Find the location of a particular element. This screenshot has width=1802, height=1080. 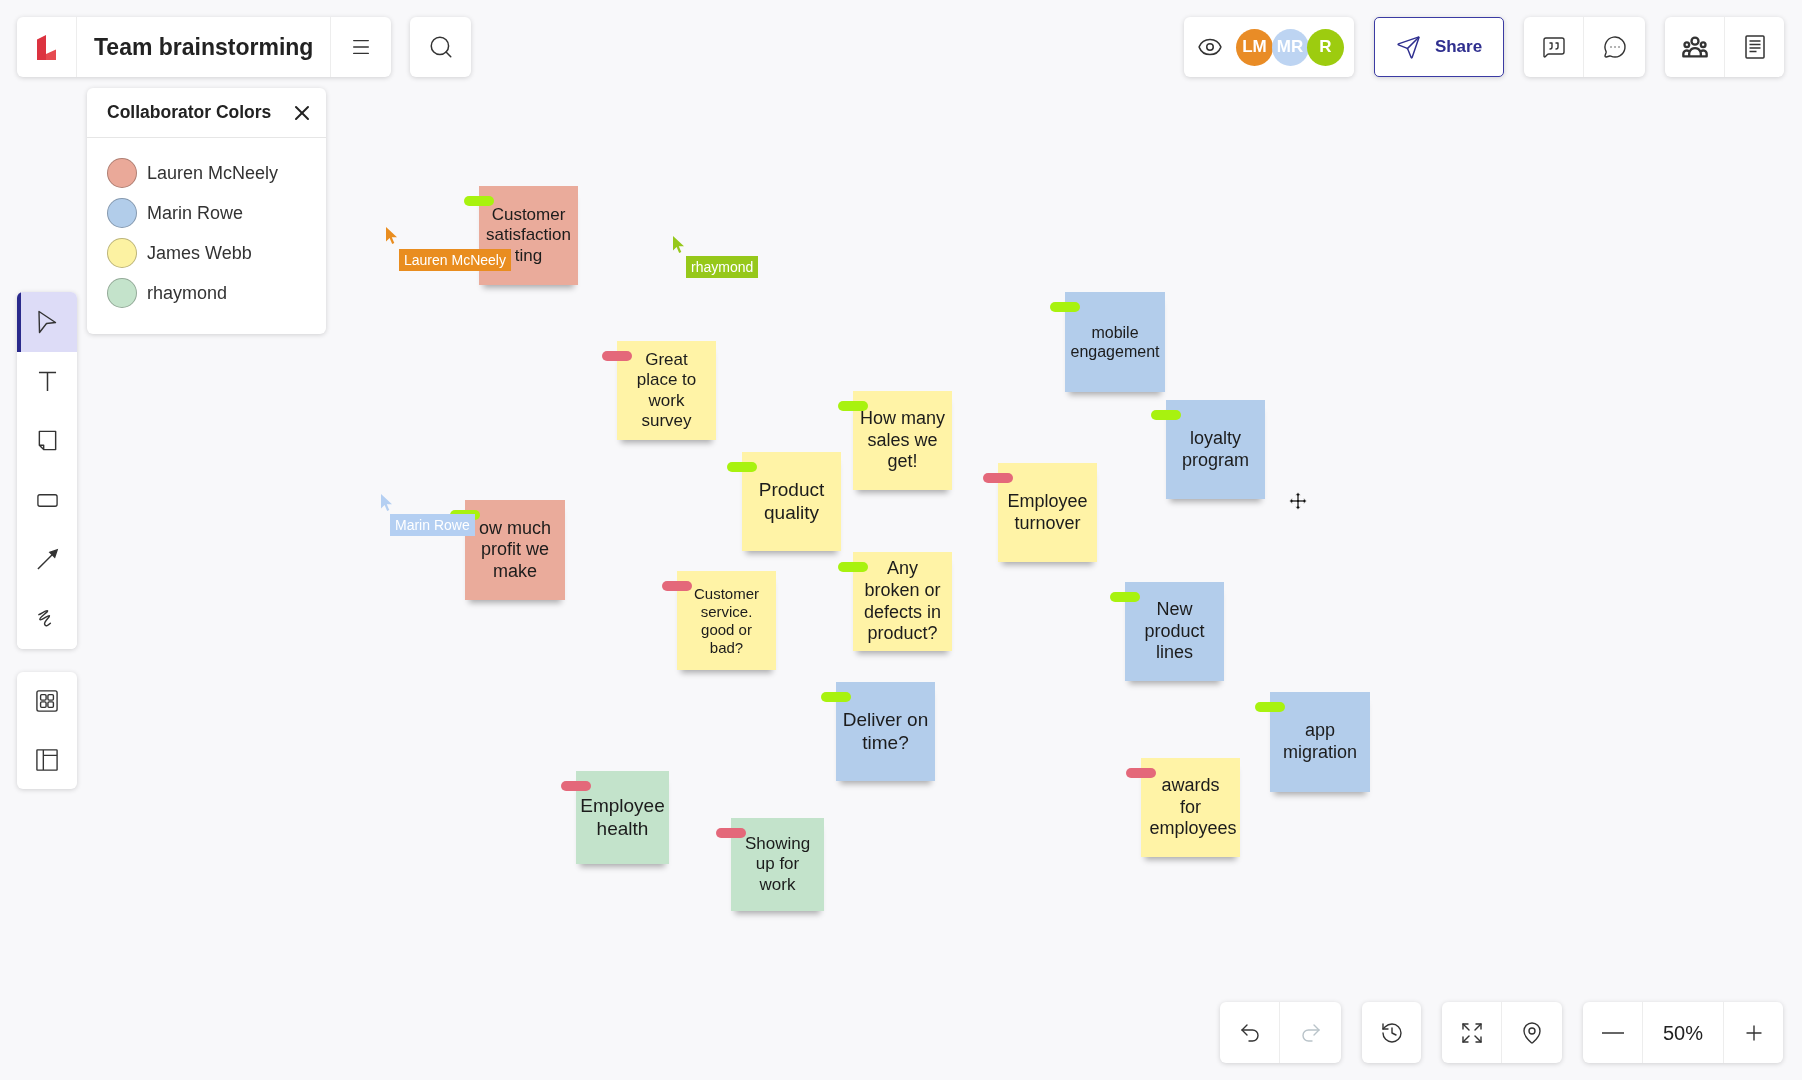

arrow-icon is located at coordinates (47, 560).